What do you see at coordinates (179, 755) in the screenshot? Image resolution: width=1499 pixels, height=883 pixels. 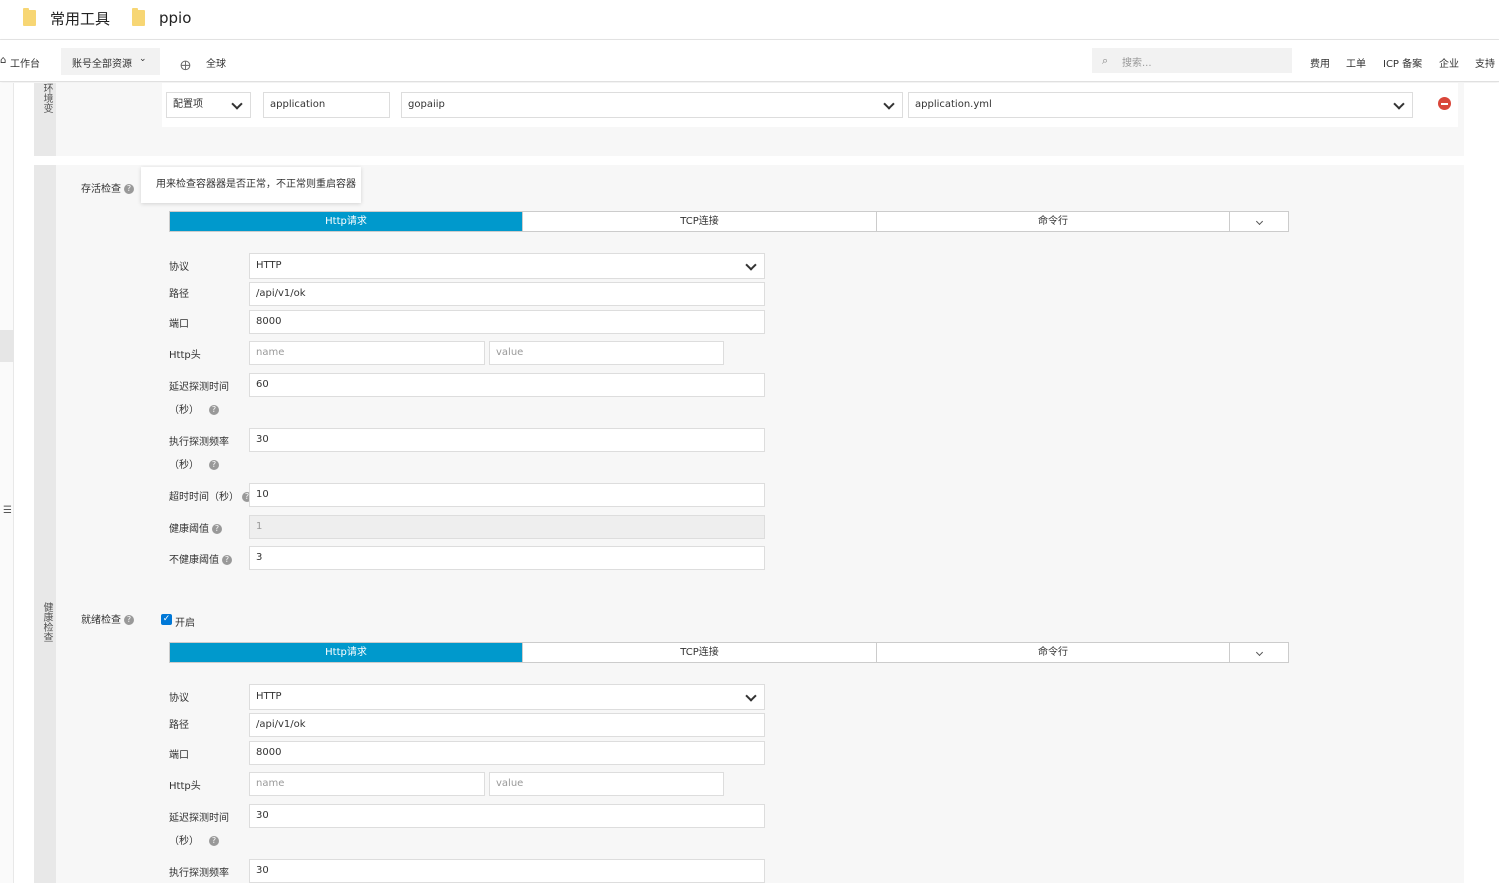 I see `readiness-port-label: 端口` at bounding box center [179, 755].